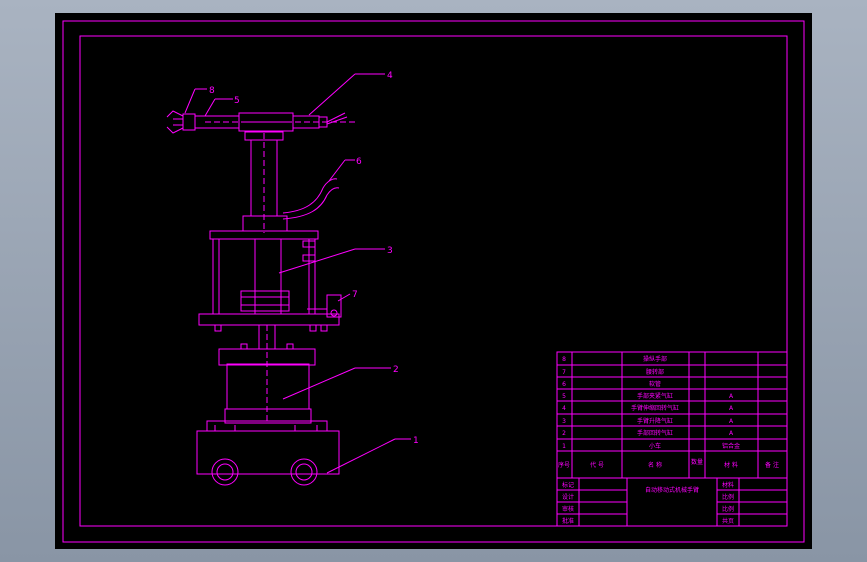 This screenshot has height=562, width=867. Describe the element at coordinates (416, 441) in the screenshot. I see `callout-1: 1` at that location.